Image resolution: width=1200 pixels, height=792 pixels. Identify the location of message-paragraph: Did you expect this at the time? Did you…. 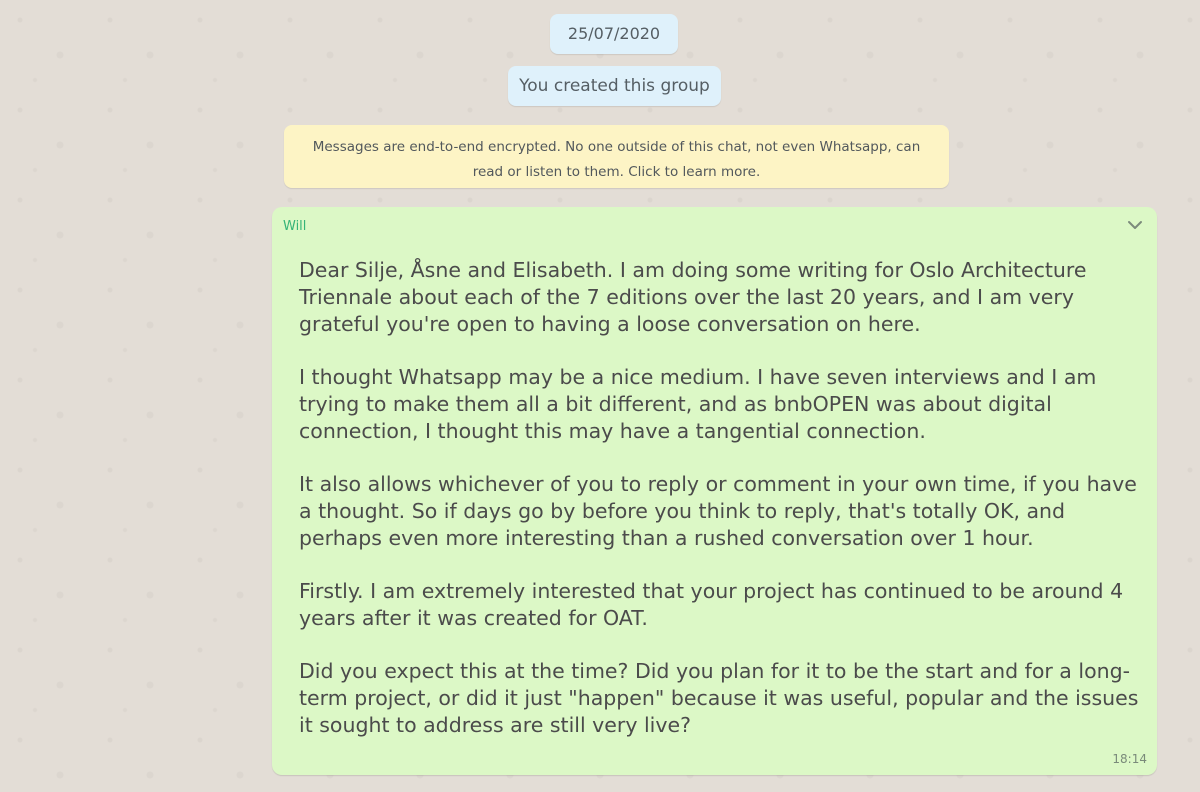
(719, 698).